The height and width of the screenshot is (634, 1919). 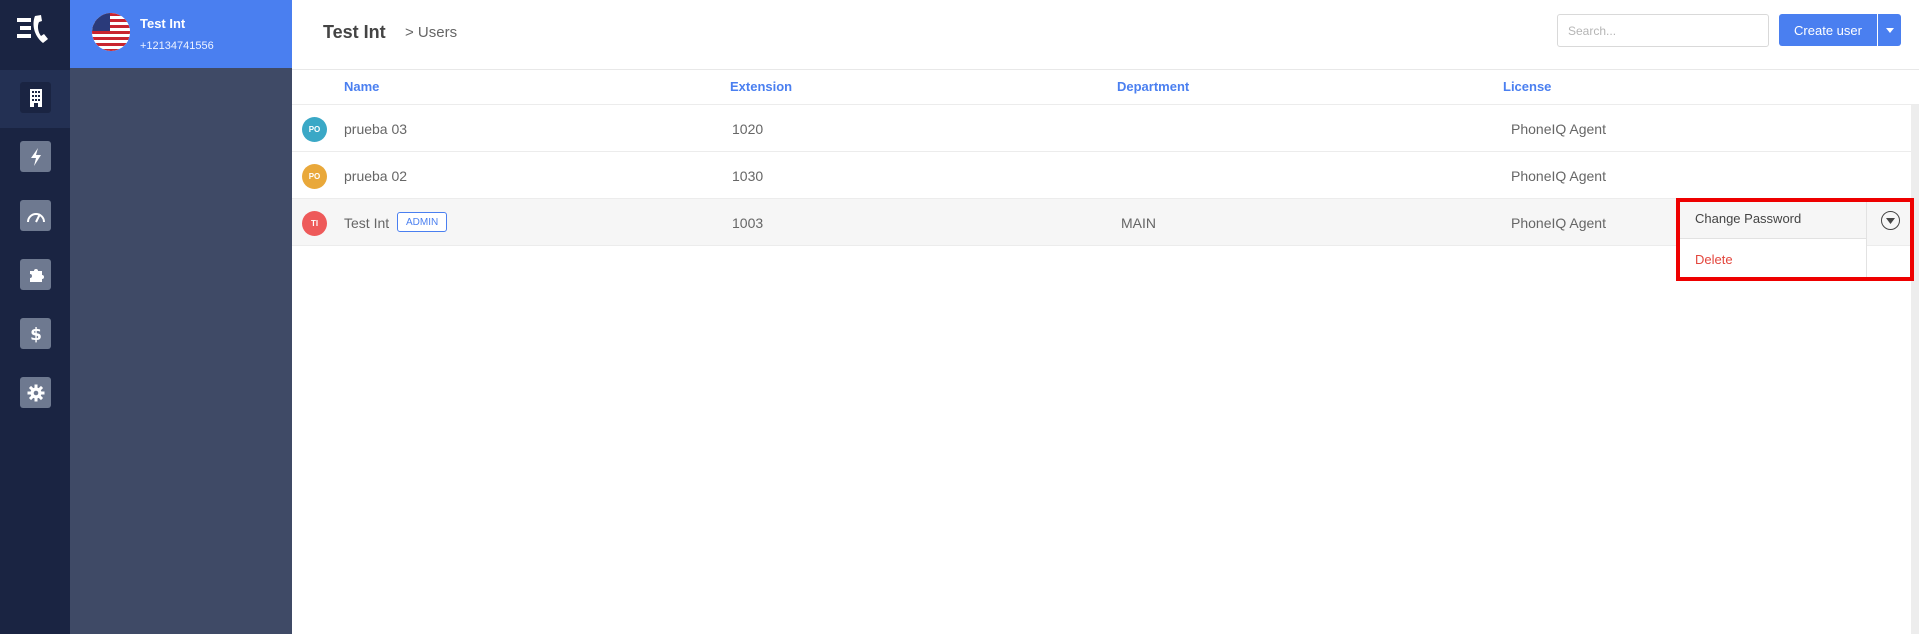 I want to click on column-header-department: Department, so click(x=1153, y=86).